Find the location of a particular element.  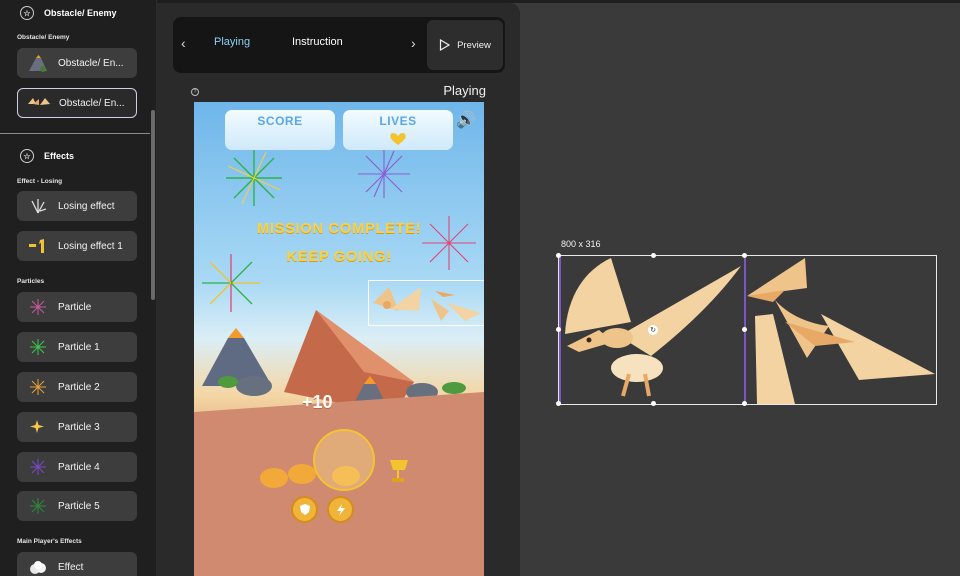

asset-item-label: Losing effect is located at coordinates (86, 206).